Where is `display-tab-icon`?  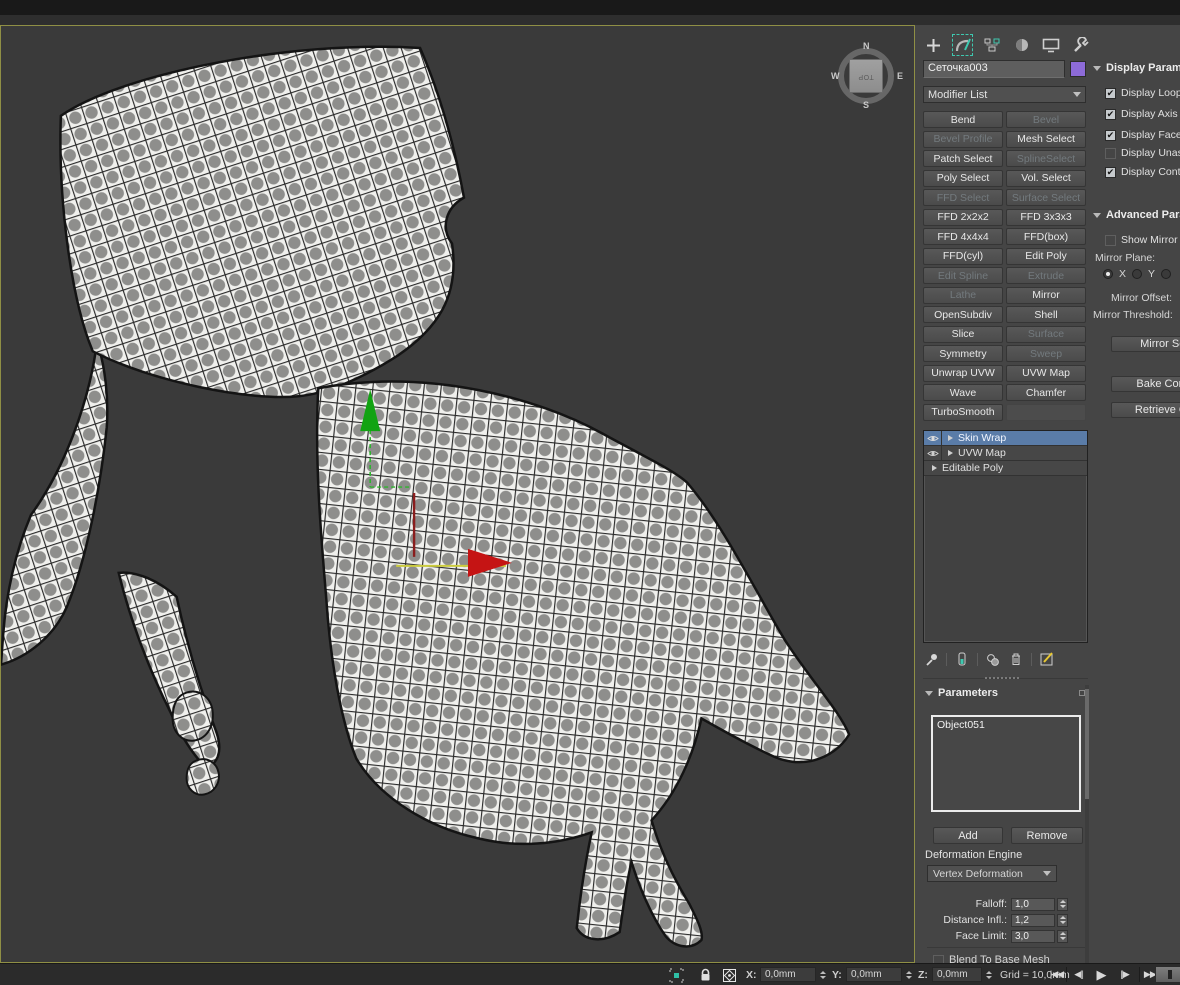
display-tab-icon is located at coordinates (1051, 45).